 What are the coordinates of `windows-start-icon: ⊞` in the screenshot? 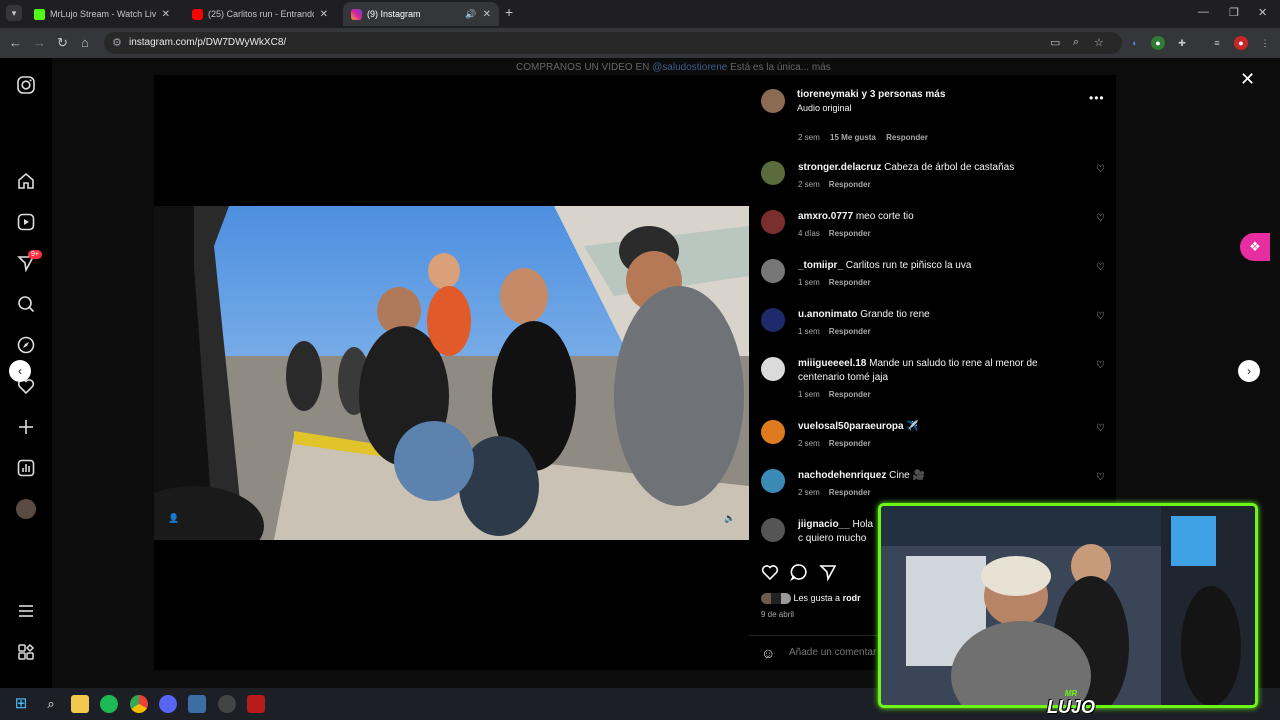 It's located at (21, 704).